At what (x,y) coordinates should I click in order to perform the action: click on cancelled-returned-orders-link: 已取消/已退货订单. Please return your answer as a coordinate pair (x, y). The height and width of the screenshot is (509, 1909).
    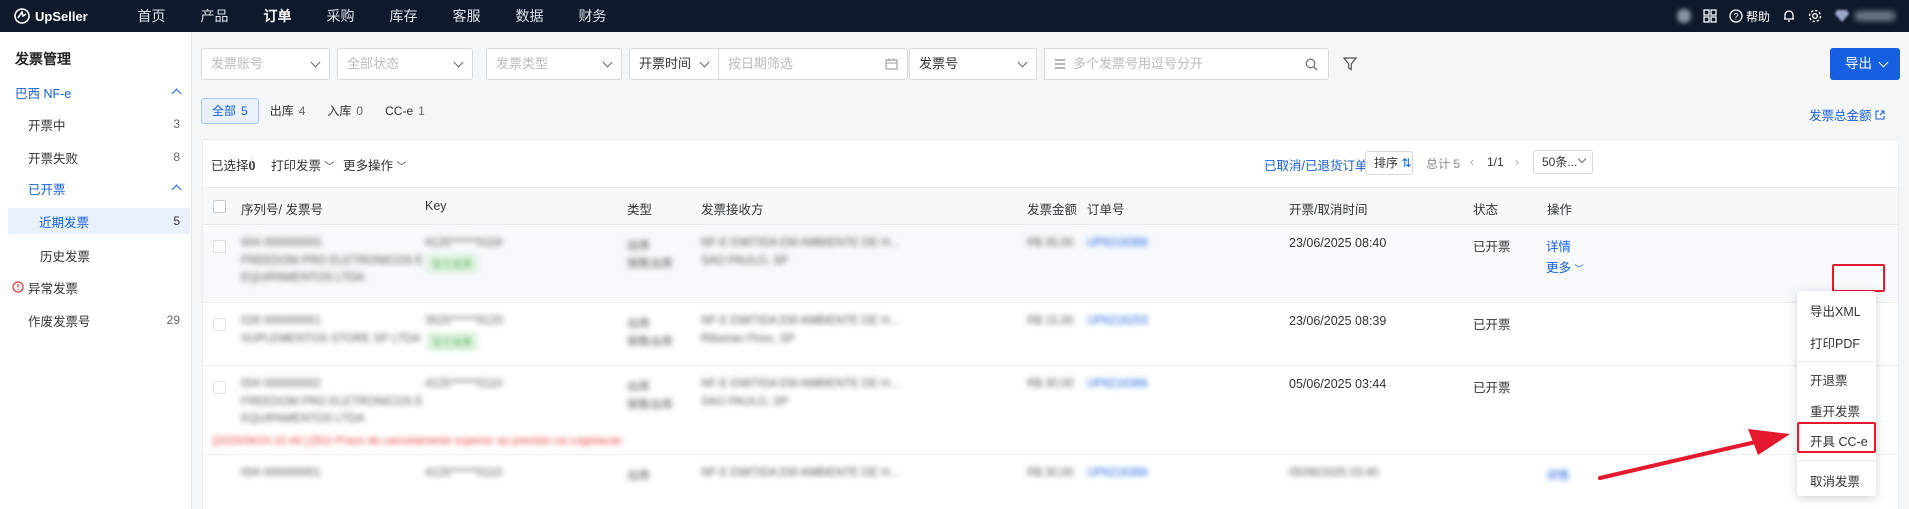
    Looking at the image, I should click on (1322, 164).